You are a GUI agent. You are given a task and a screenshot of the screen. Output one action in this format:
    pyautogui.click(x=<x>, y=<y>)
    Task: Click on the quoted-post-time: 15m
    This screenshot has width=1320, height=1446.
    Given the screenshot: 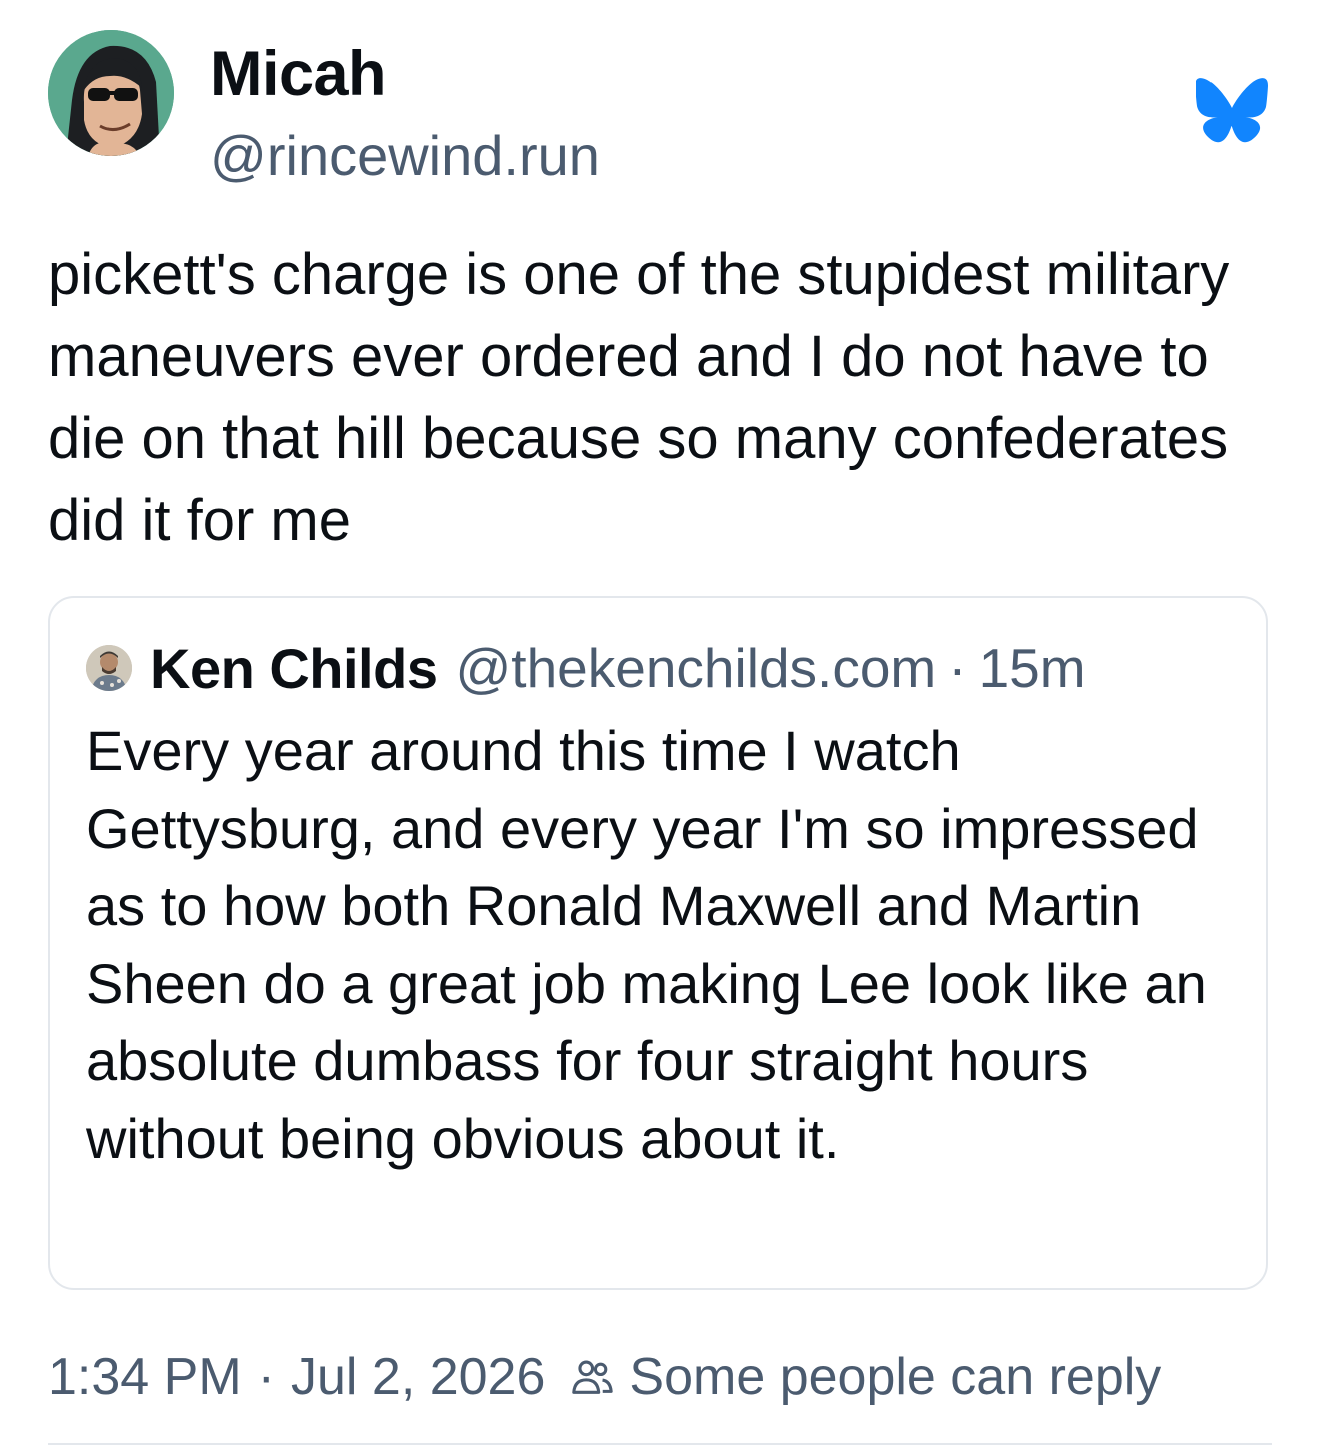 What is the action you would take?
    pyautogui.click(x=1032, y=668)
    